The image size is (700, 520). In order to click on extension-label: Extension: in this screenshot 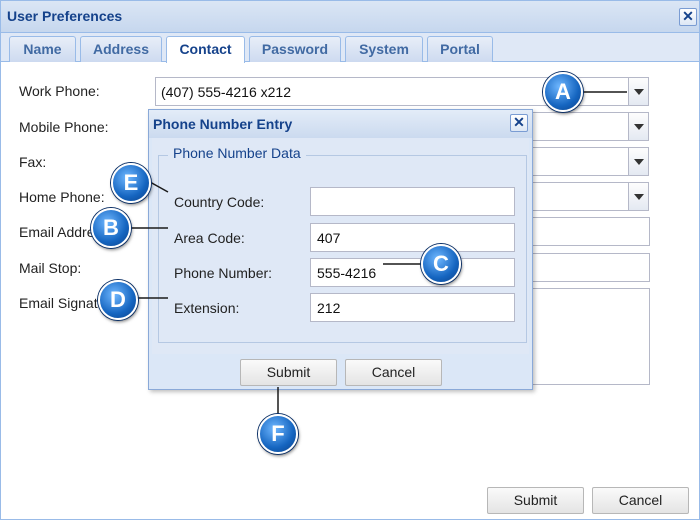, I will do `click(207, 308)`.